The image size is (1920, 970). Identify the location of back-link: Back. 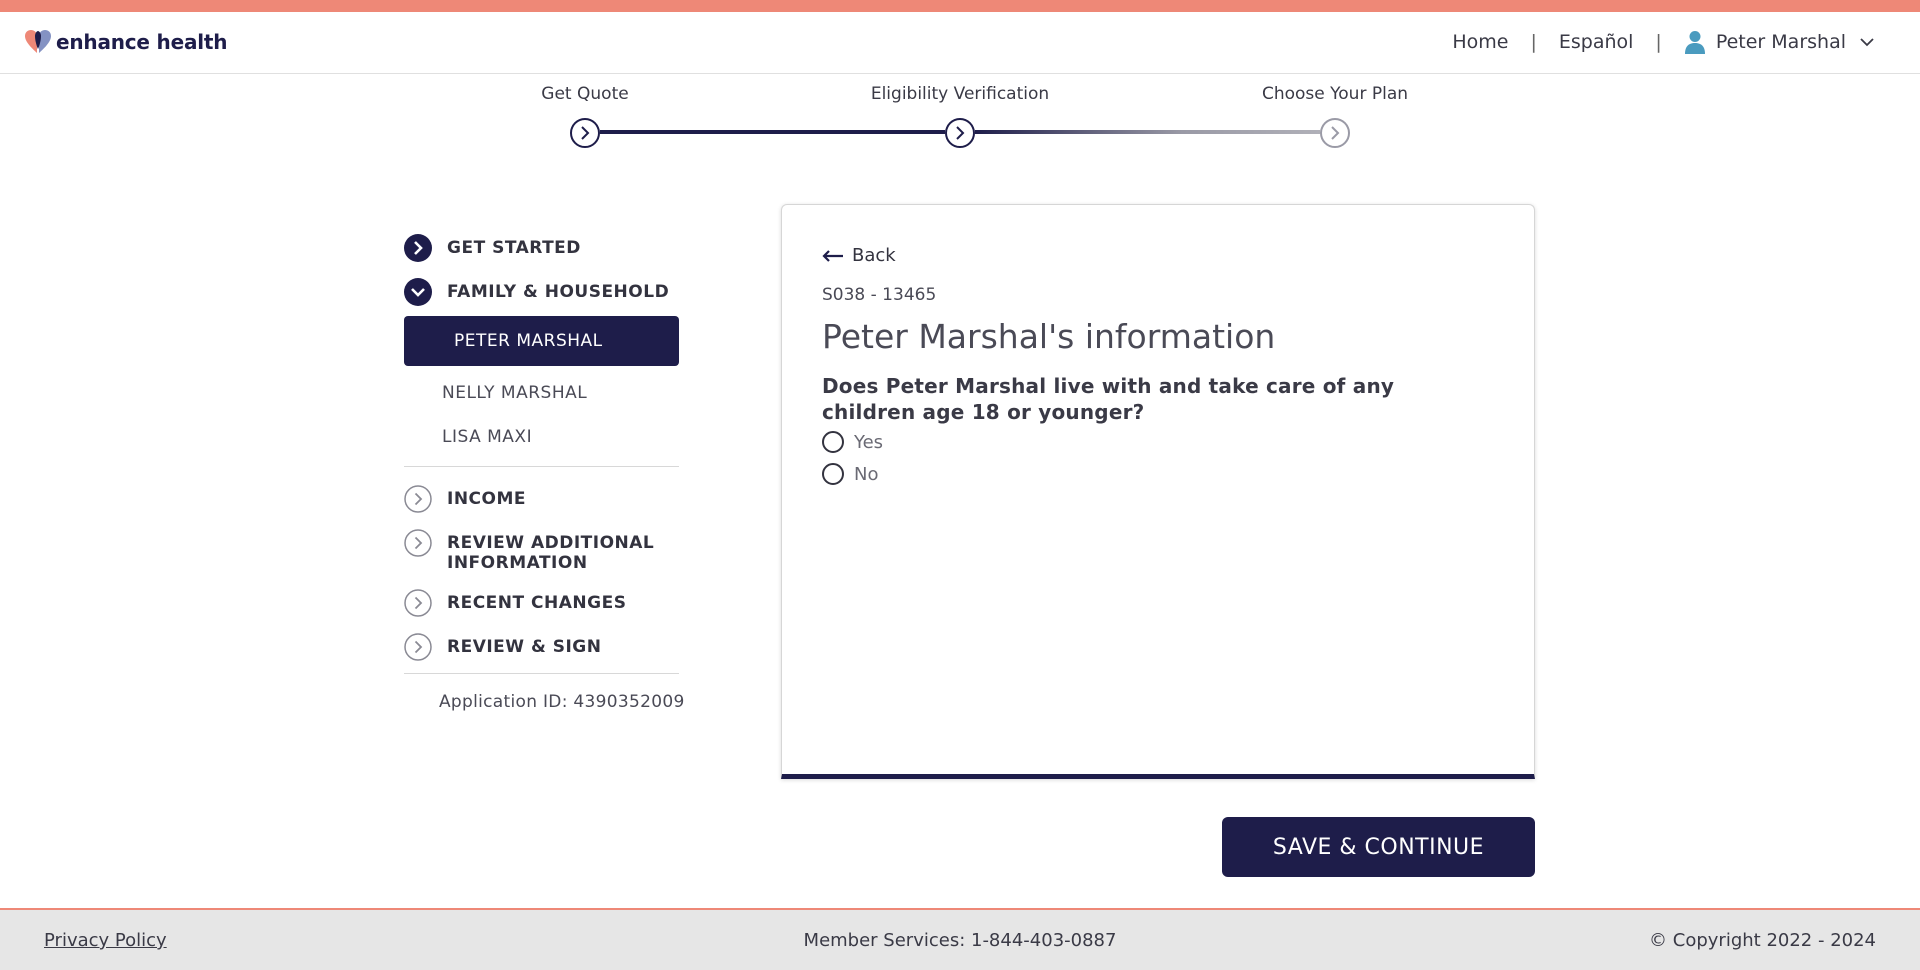
(859, 255).